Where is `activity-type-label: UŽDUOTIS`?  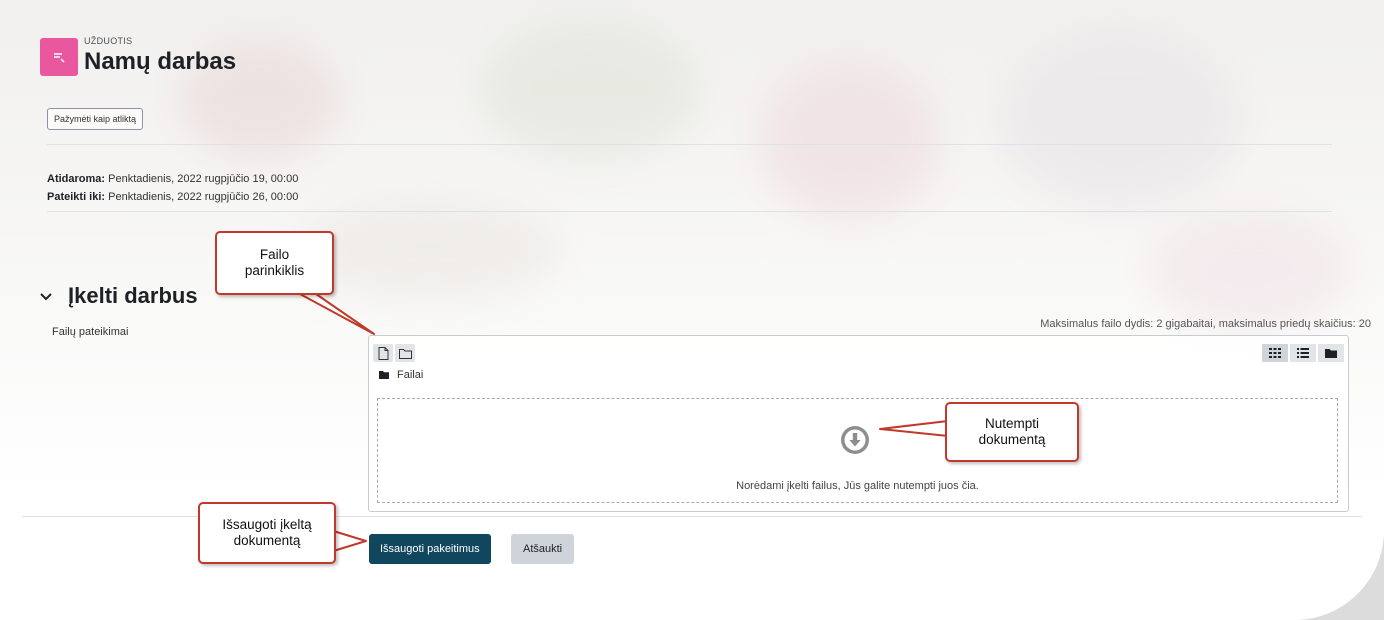
activity-type-label: UŽDUOTIS is located at coordinates (108, 41).